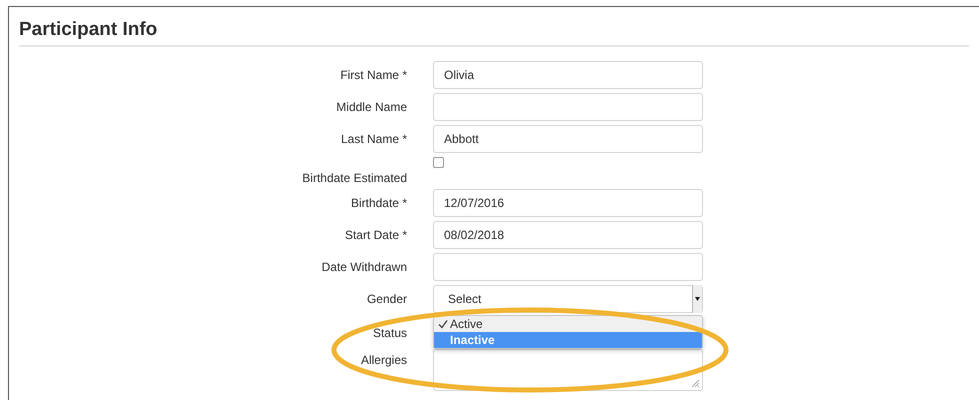 The width and height of the screenshot is (979, 400). I want to click on field-label: Gender, so click(386, 299).